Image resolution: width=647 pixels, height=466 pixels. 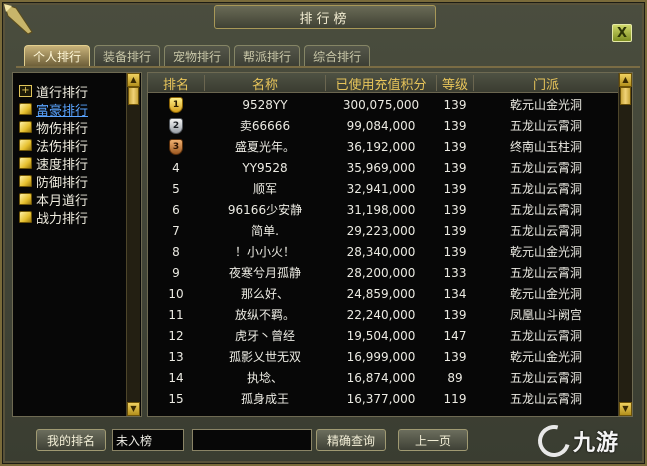 What do you see at coordinates (57, 56) in the screenshot?
I see `tab-personal: 个人排行` at bounding box center [57, 56].